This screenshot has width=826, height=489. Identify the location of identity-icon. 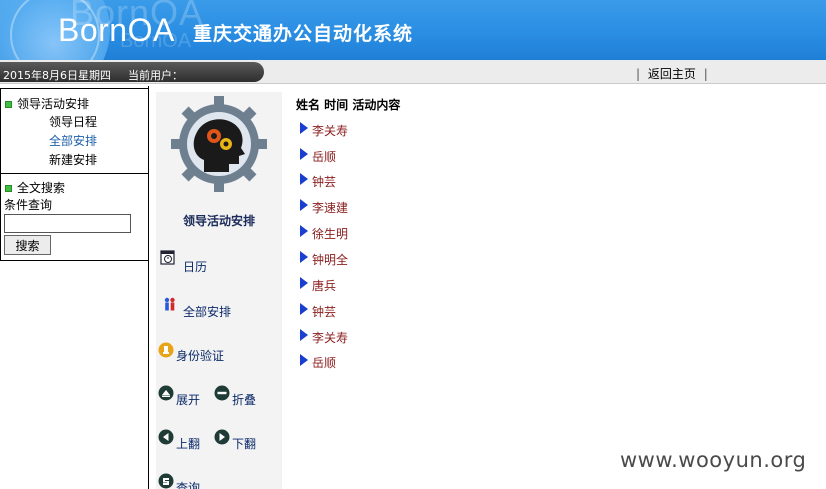
(166, 350).